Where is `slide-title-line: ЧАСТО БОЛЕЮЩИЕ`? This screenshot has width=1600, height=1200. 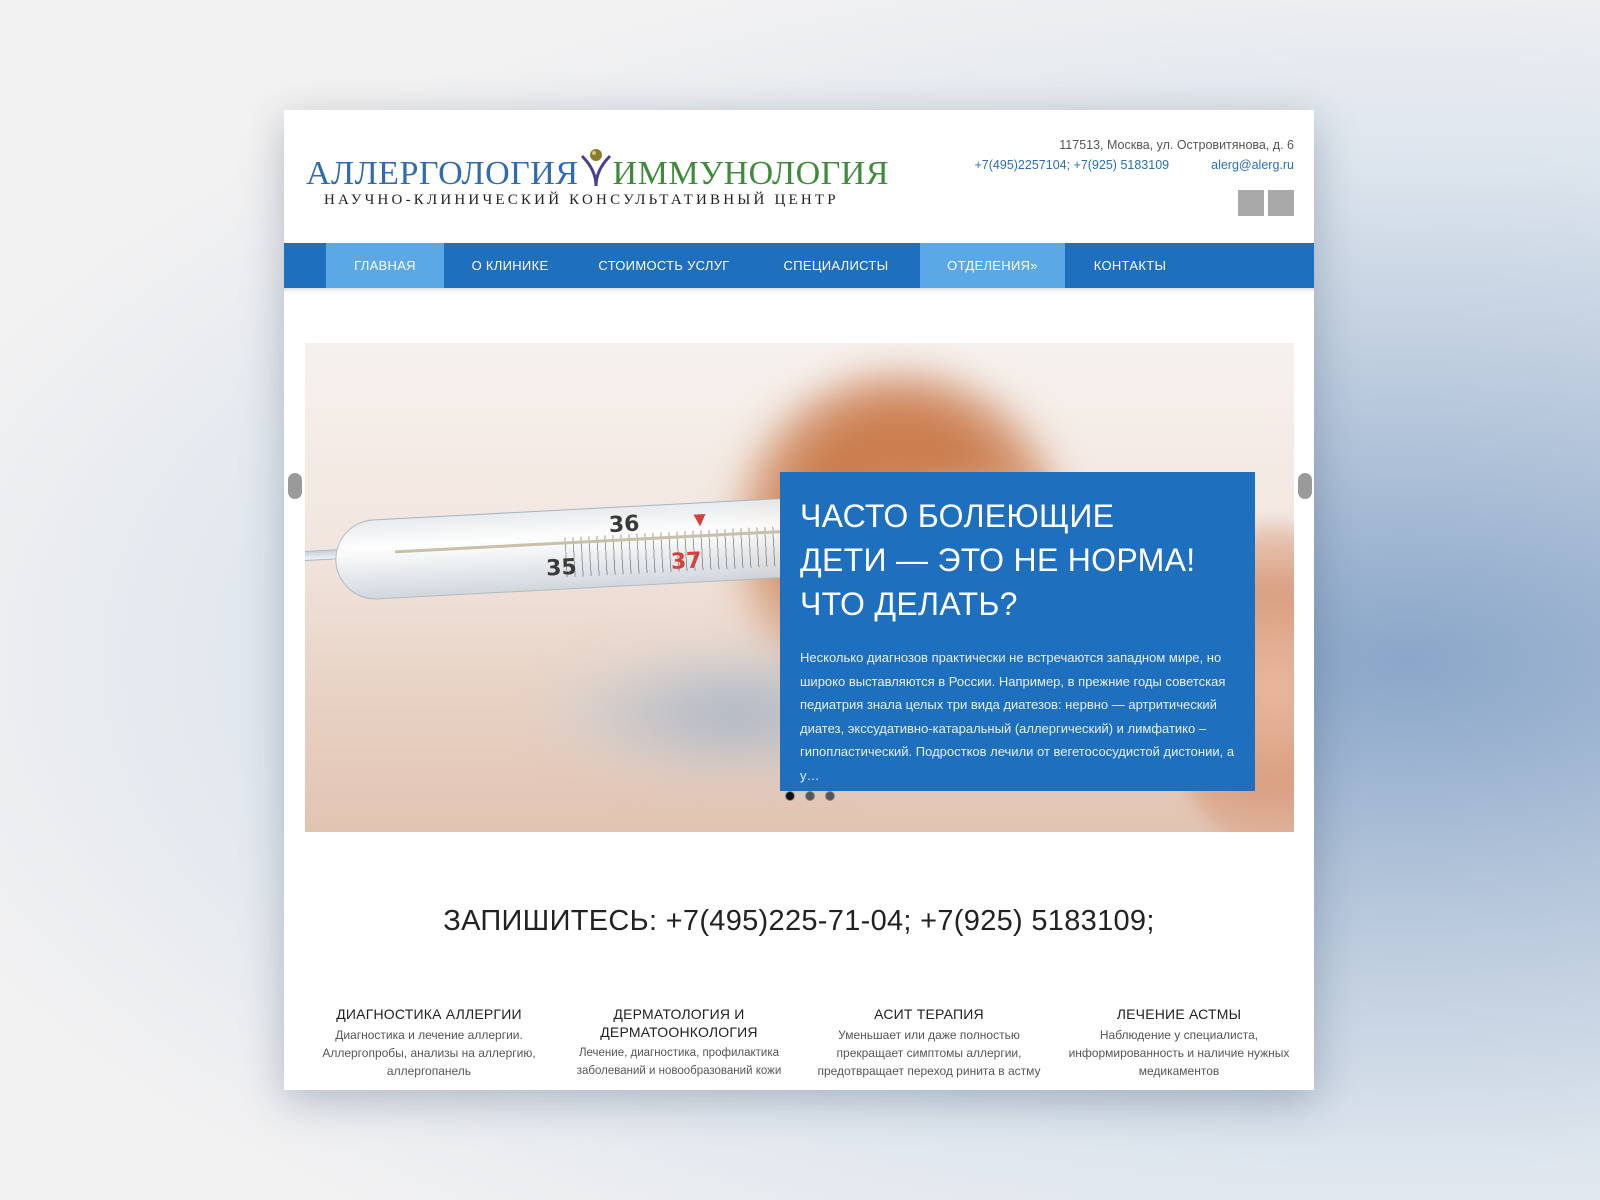 slide-title-line: ЧАСТО БОЛЕЮЩИЕ is located at coordinates (957, 516).